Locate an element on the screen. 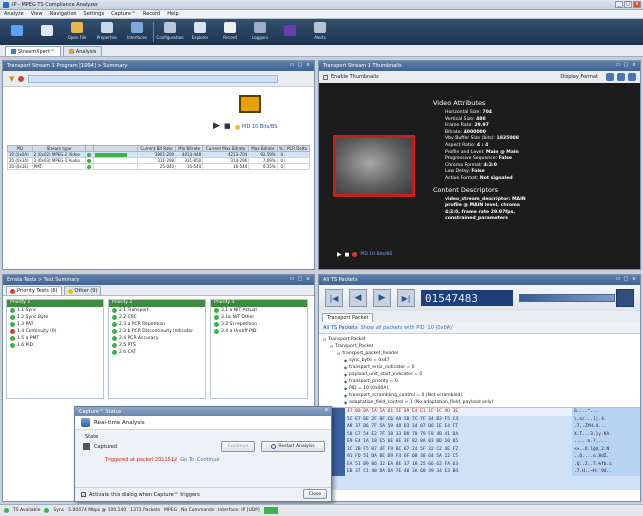  video-thumbnail-icon is located at coordinates (250, 104).